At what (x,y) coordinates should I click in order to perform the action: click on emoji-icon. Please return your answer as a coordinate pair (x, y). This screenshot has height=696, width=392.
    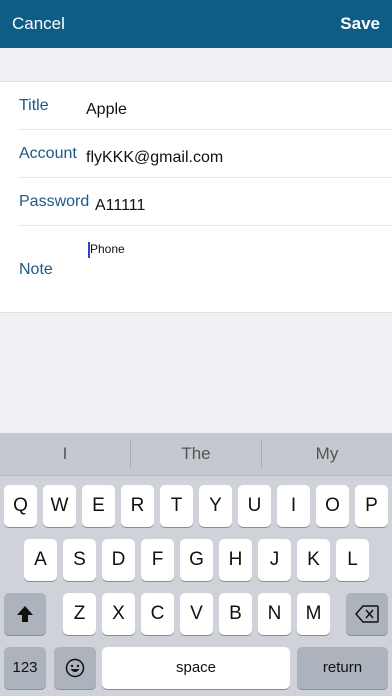
    Looking at the image, I should click on (75, 668).